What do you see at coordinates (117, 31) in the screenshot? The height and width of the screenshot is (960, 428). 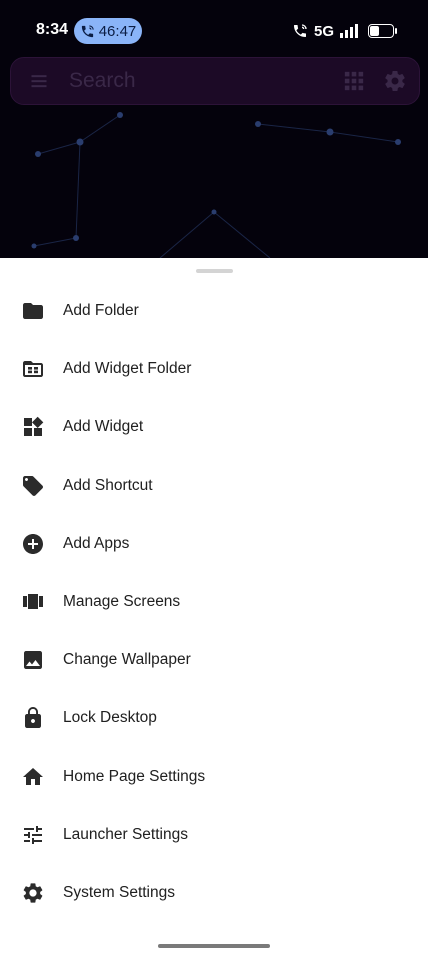 I see `call-timer: 46:47` at bounding box center [117, 31].